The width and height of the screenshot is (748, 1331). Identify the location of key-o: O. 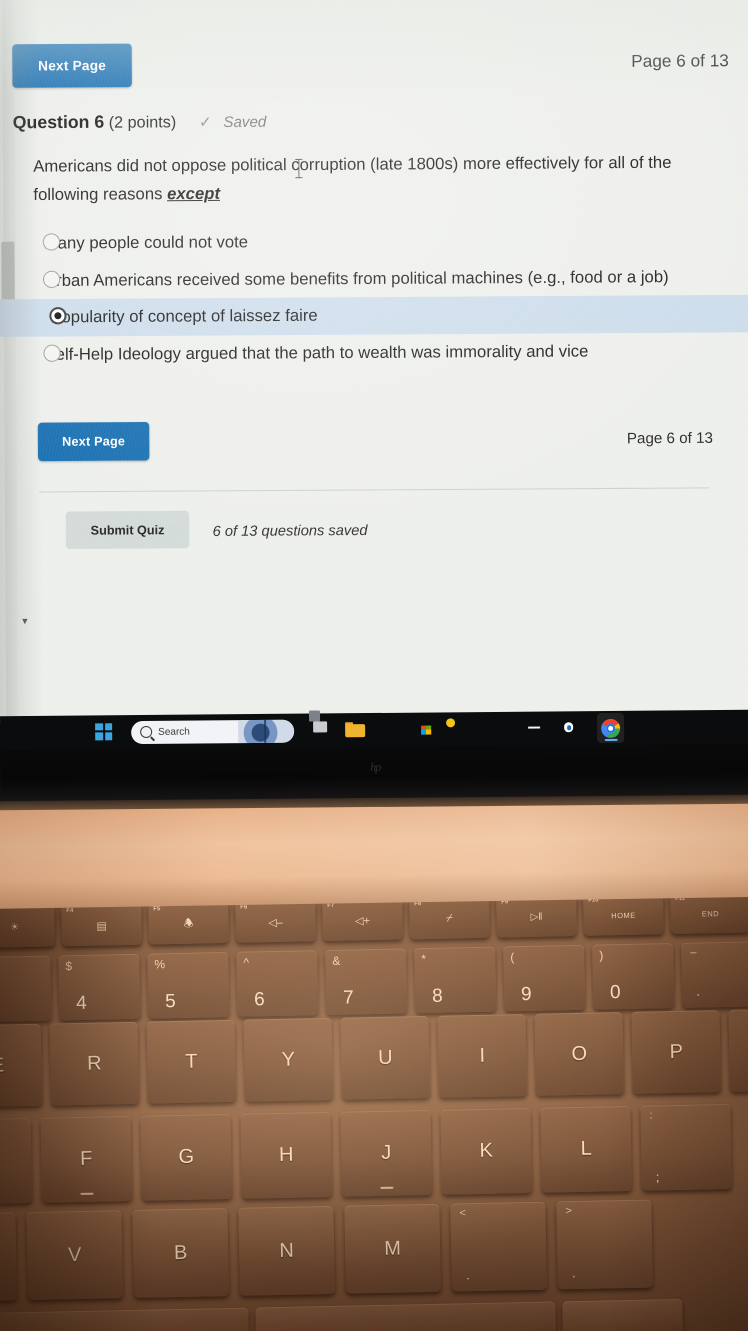
(579, 1054).